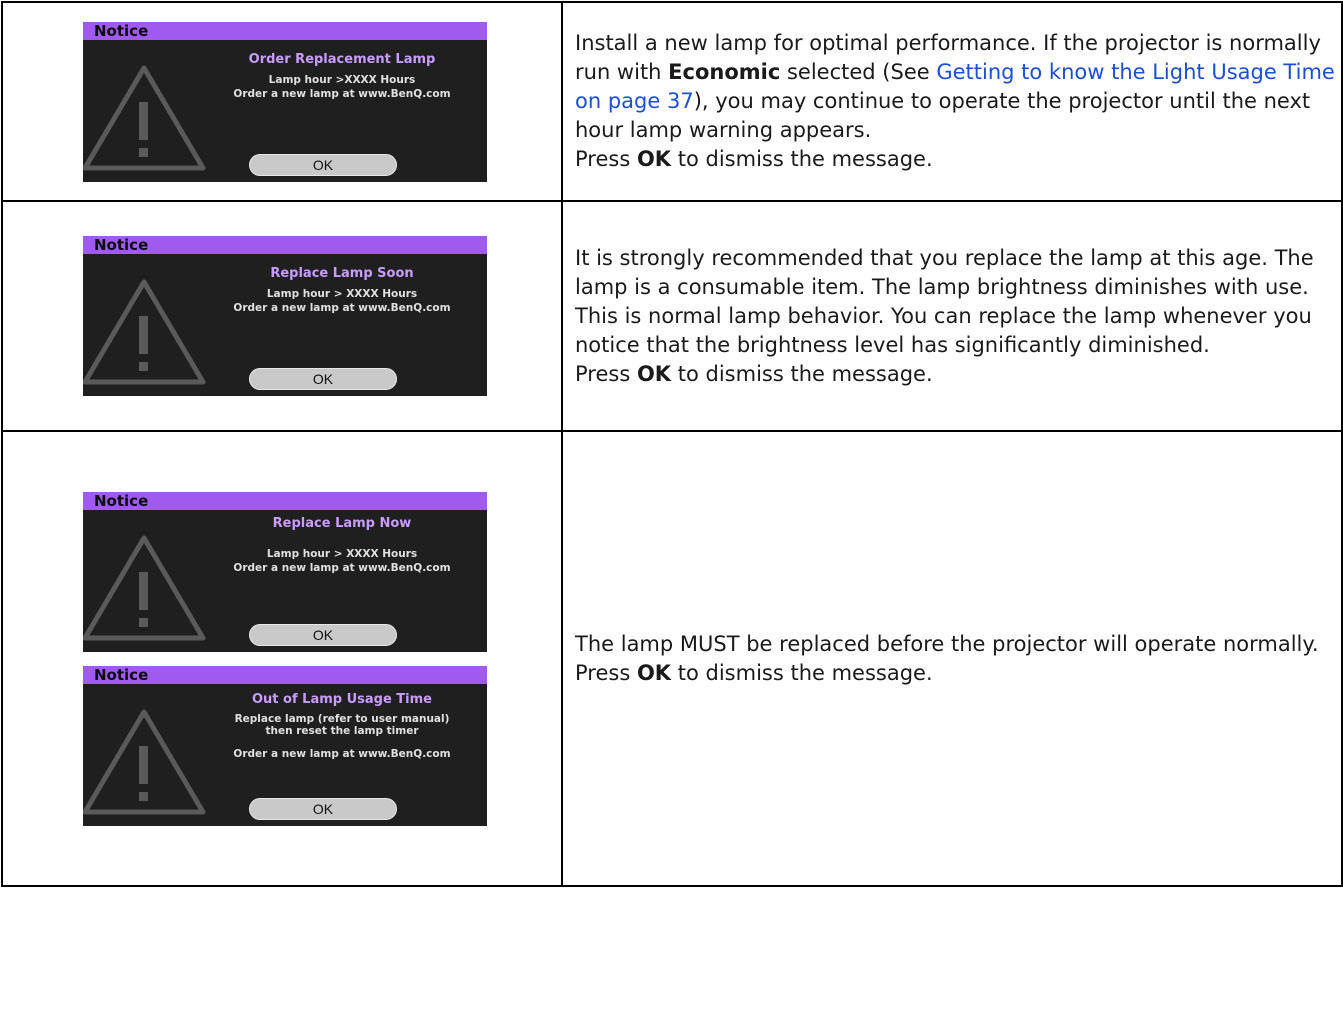 Image resolution: width=1343 pixels, height=1015 pixels. Describe the element at coordinates (342, 730) in the screenshot. I see `osd-line: then reset the lamp timer` at that location.